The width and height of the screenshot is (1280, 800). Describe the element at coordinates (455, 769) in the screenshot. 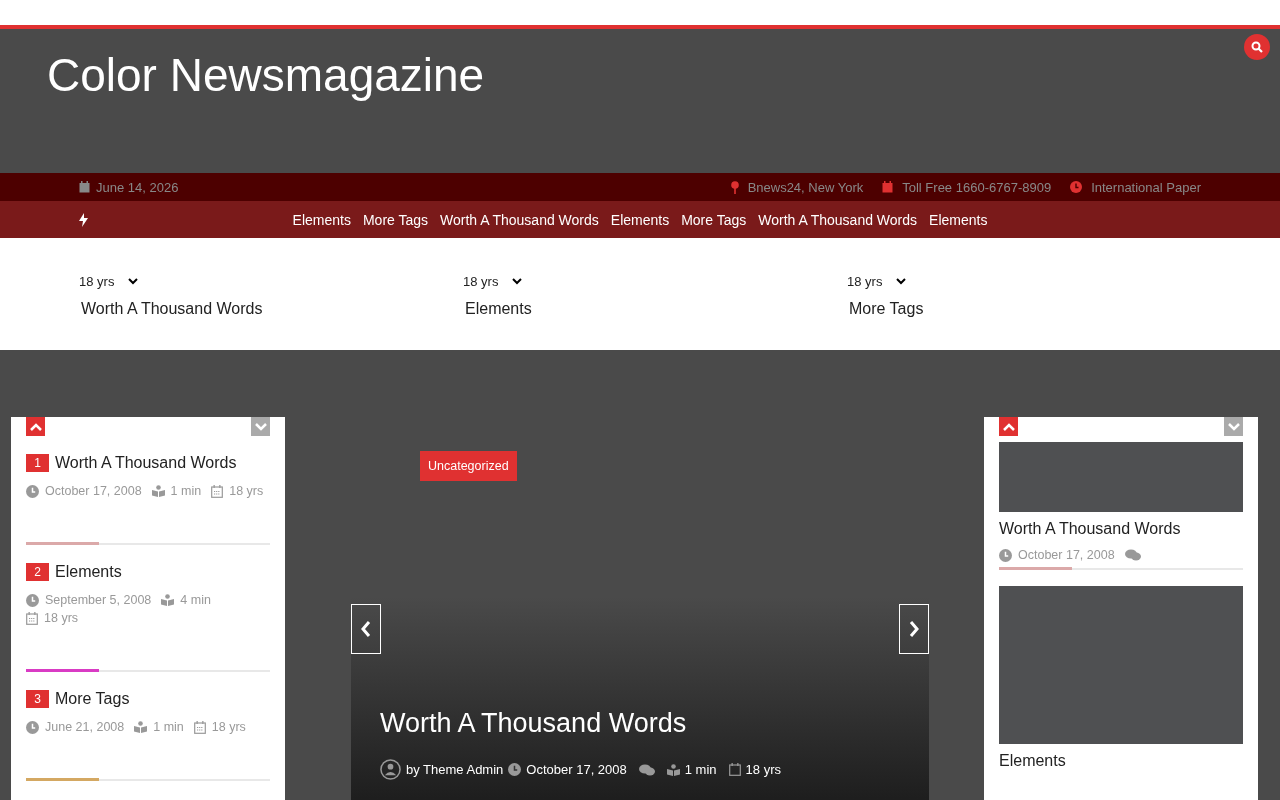

I see `author-name: by Theme Admin` at that location.